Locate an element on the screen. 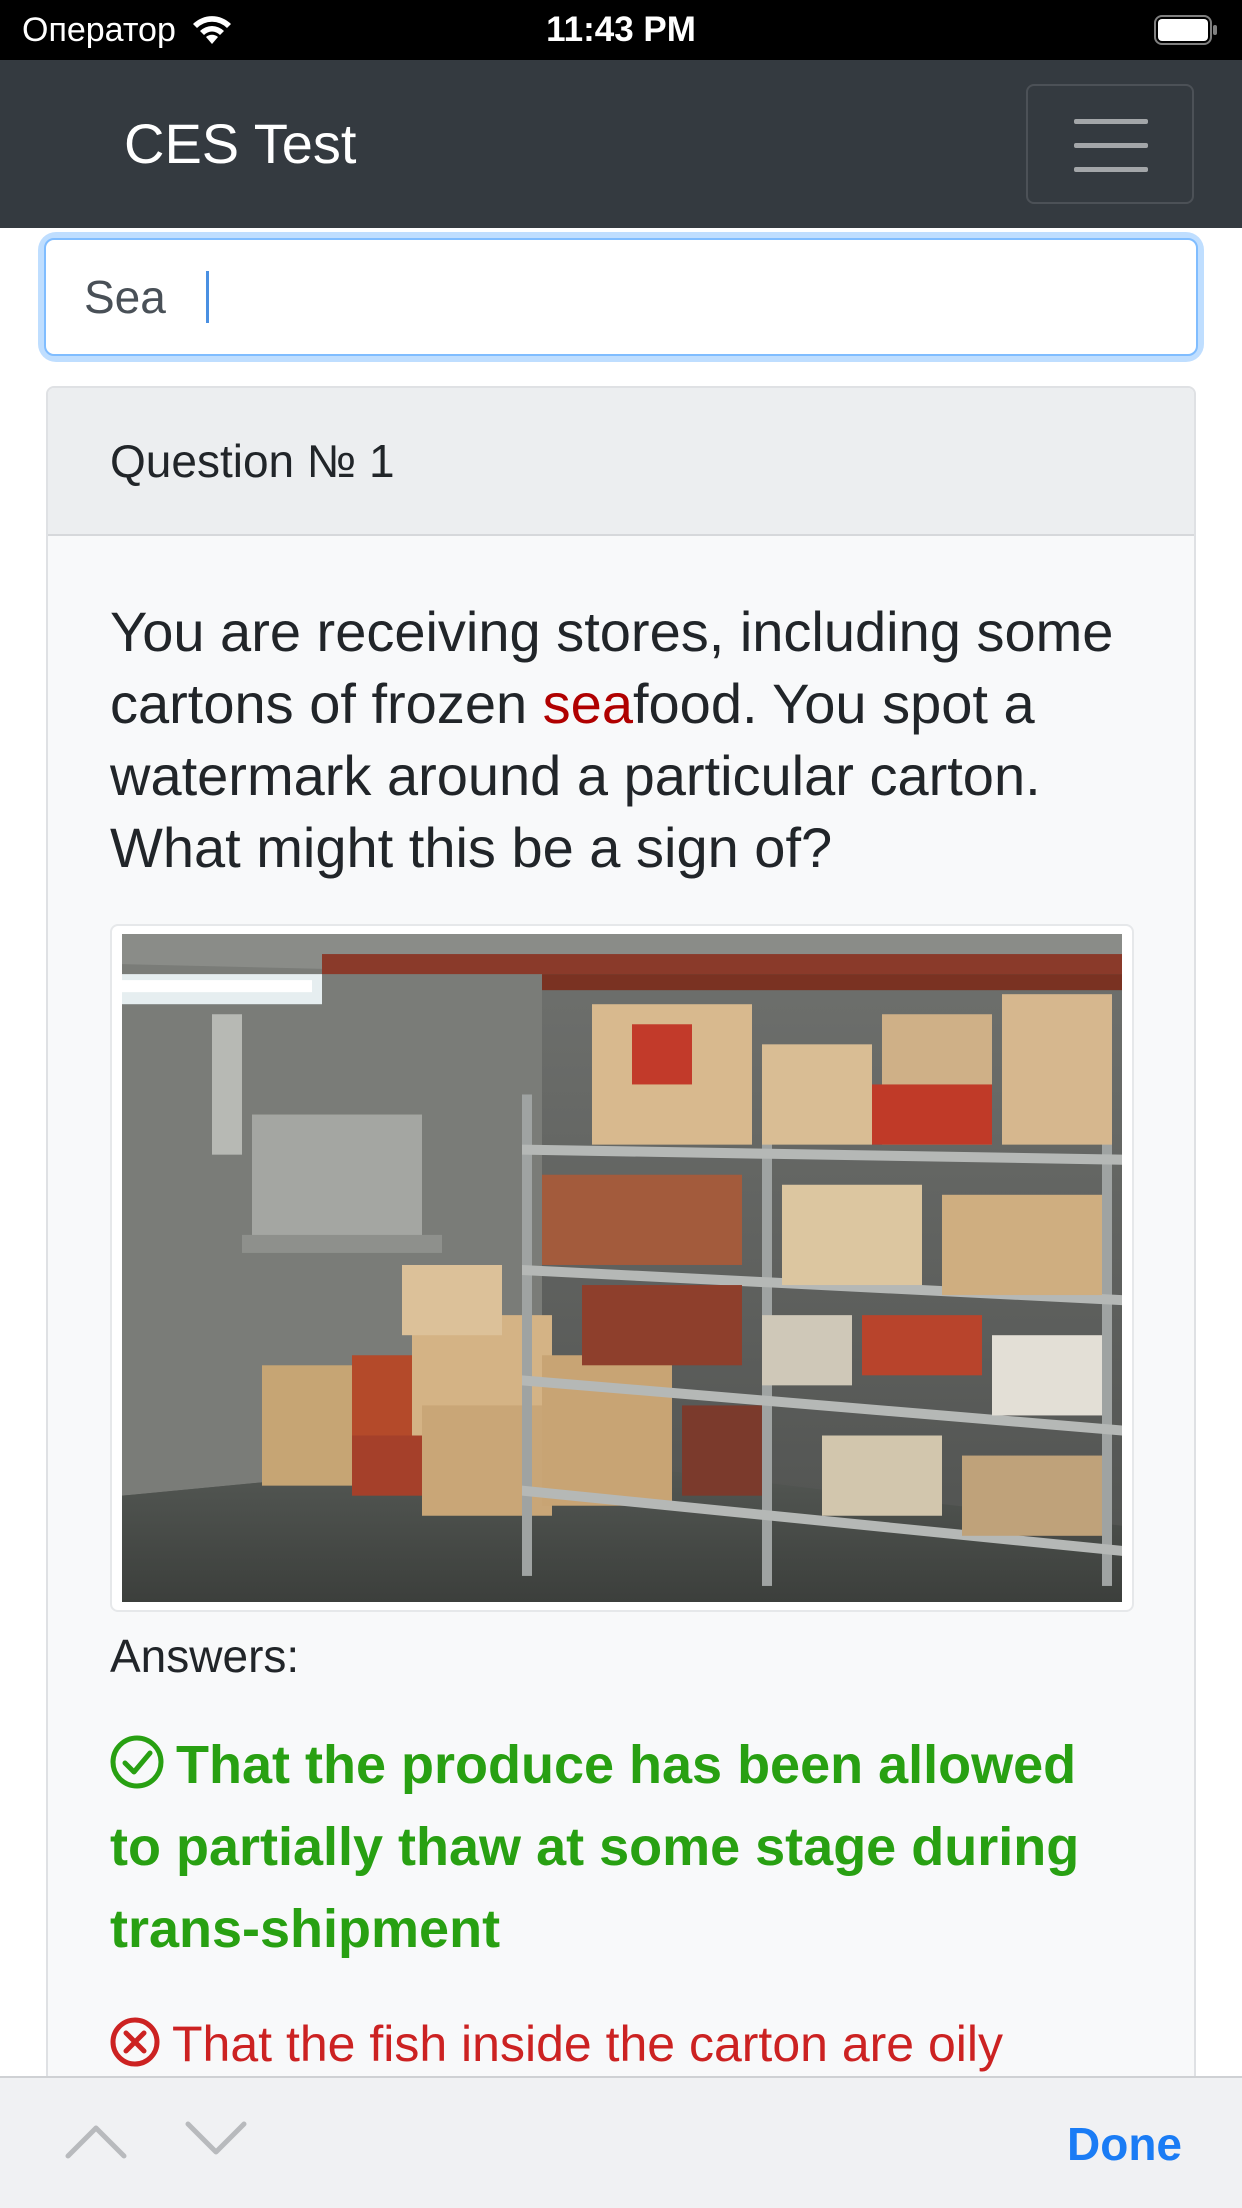  status-time: 11:43 PM is located at coordinates (621, 29).